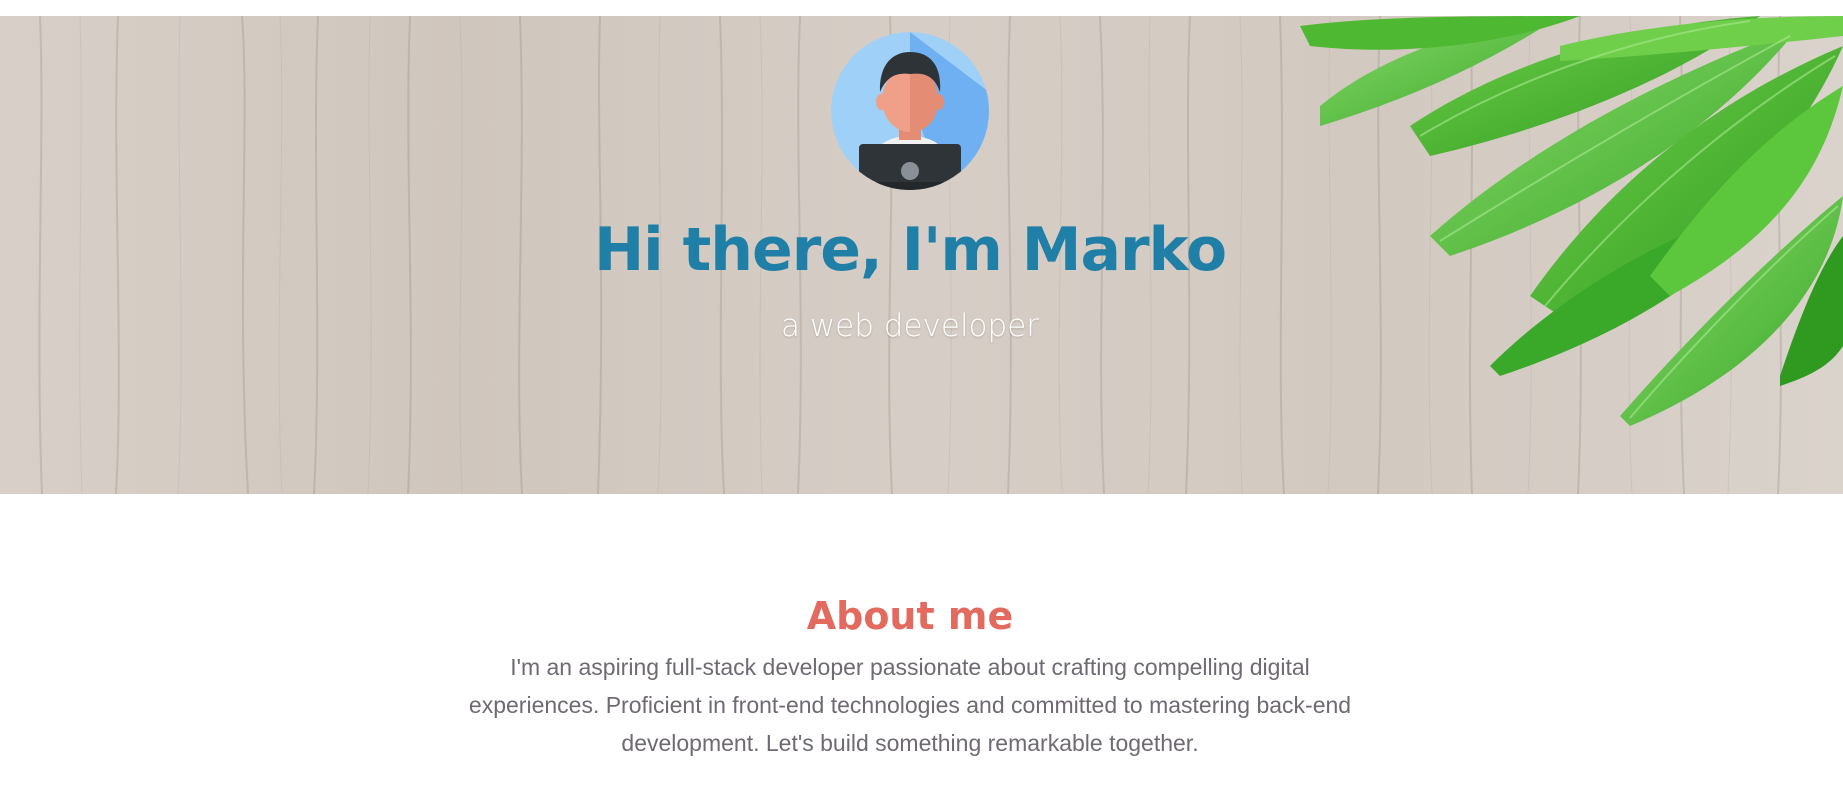  I want to click on top-strip, so click(921, 8).